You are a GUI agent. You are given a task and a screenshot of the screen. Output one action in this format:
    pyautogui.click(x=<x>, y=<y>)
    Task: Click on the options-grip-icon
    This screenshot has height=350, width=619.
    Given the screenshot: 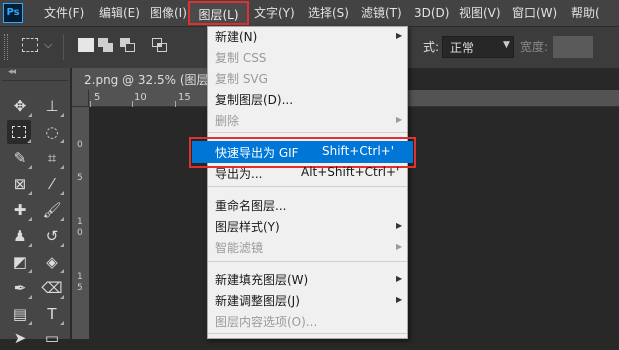 What is the action you would take?
    pyautogui.click(x=6, y=47)
    